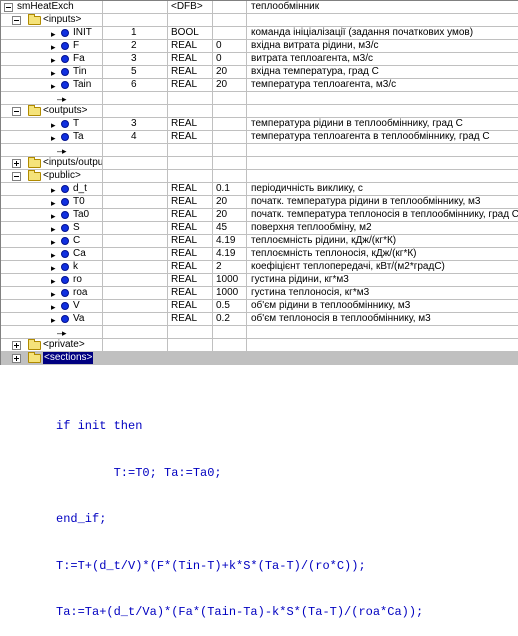  What do you see at coordinates (16, 345) in the screenshot?
I see `expand-icon` at bounding box center [16, 345].